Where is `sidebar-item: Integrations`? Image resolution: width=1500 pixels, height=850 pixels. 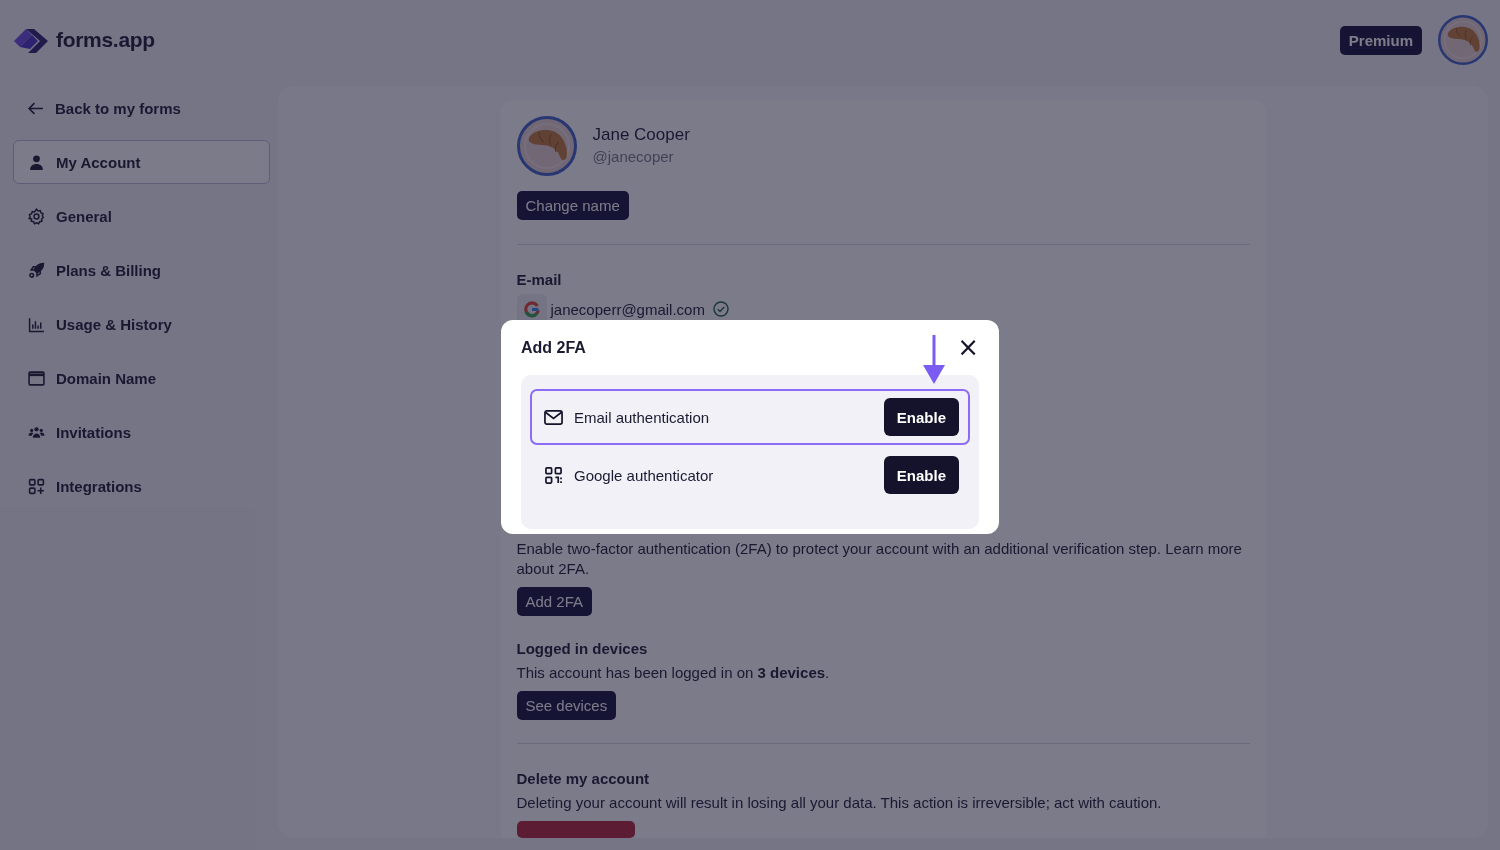 sidebar-item: Integrations is located at coordinates (141, 486).